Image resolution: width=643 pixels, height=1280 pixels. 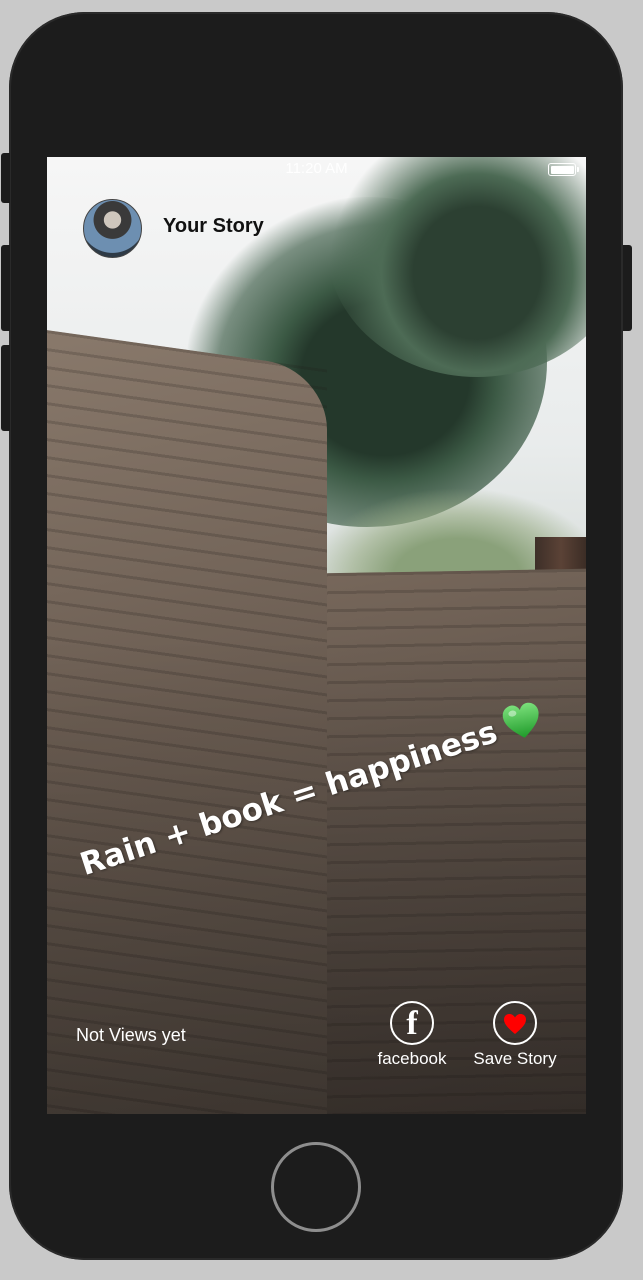 I want to click on save-story-button: Save Story, so click(x=515, y=1035).